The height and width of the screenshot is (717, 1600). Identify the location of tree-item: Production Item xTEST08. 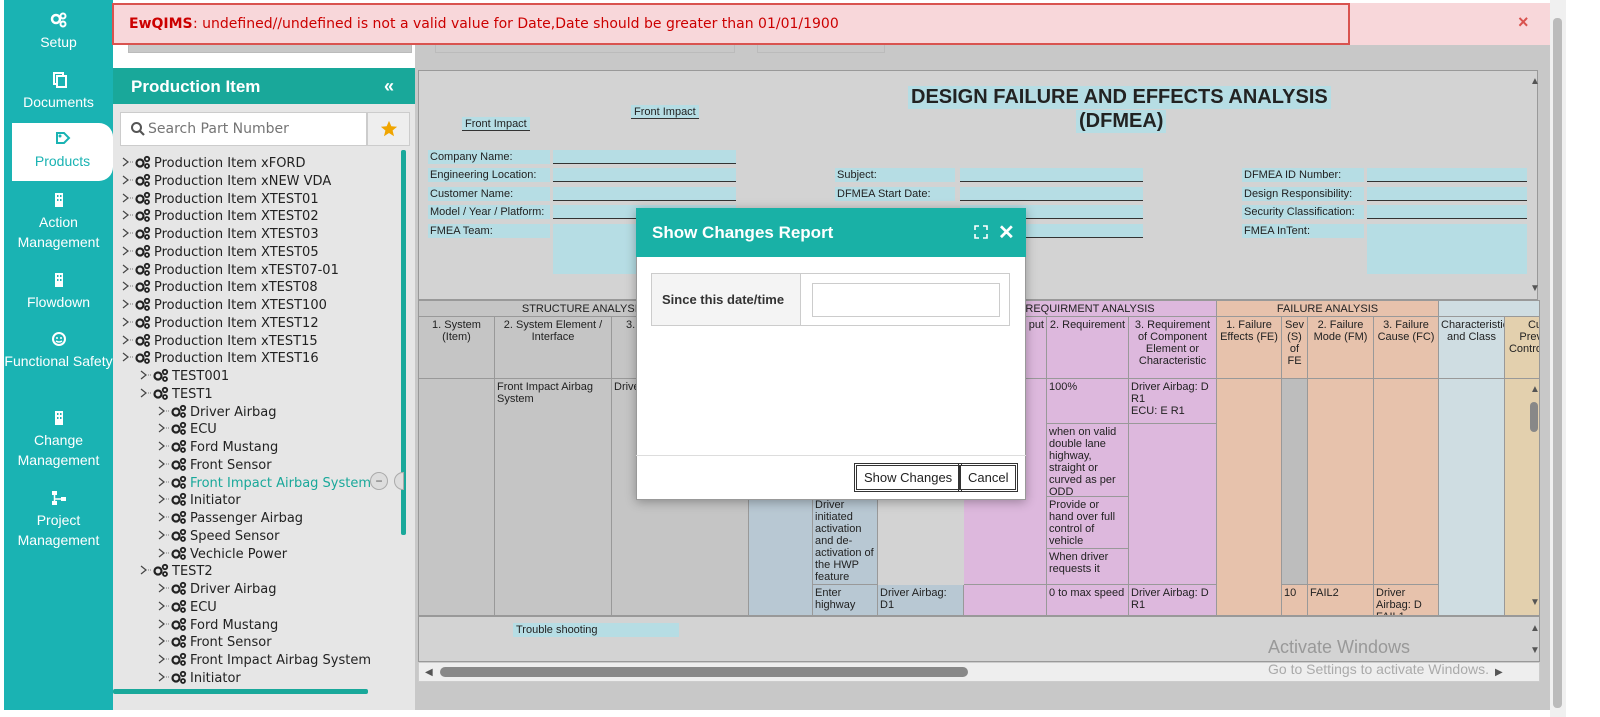
(219, 288).